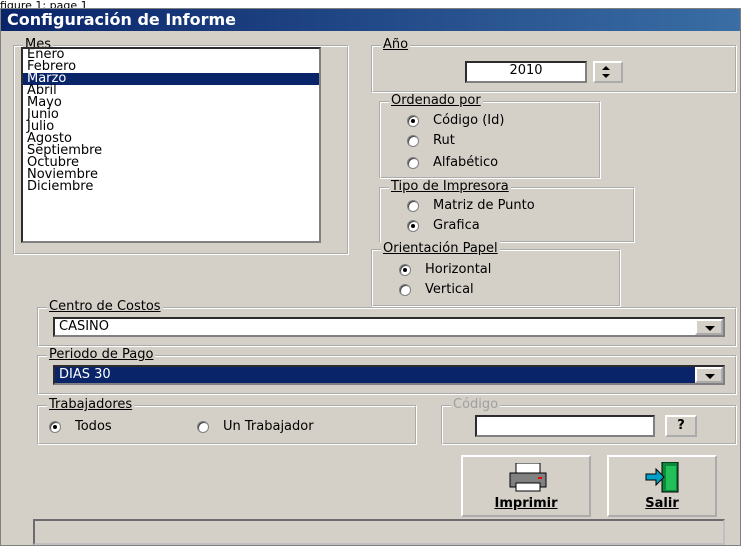  Describe the element at coordinates (389, 327) in the screenshot. I see `centro-combo: CASINO` at that location.